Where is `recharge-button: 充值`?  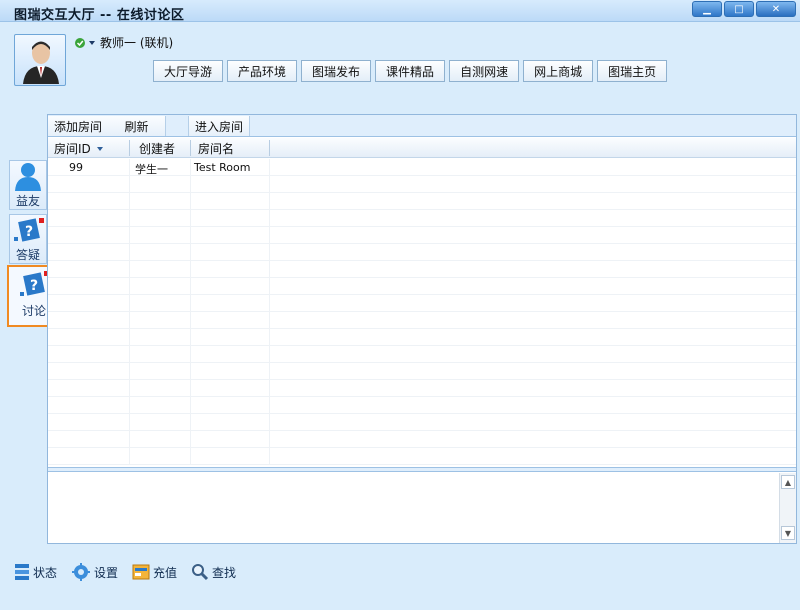 recharge-button: 充值 is located at coordinates (154, 572).